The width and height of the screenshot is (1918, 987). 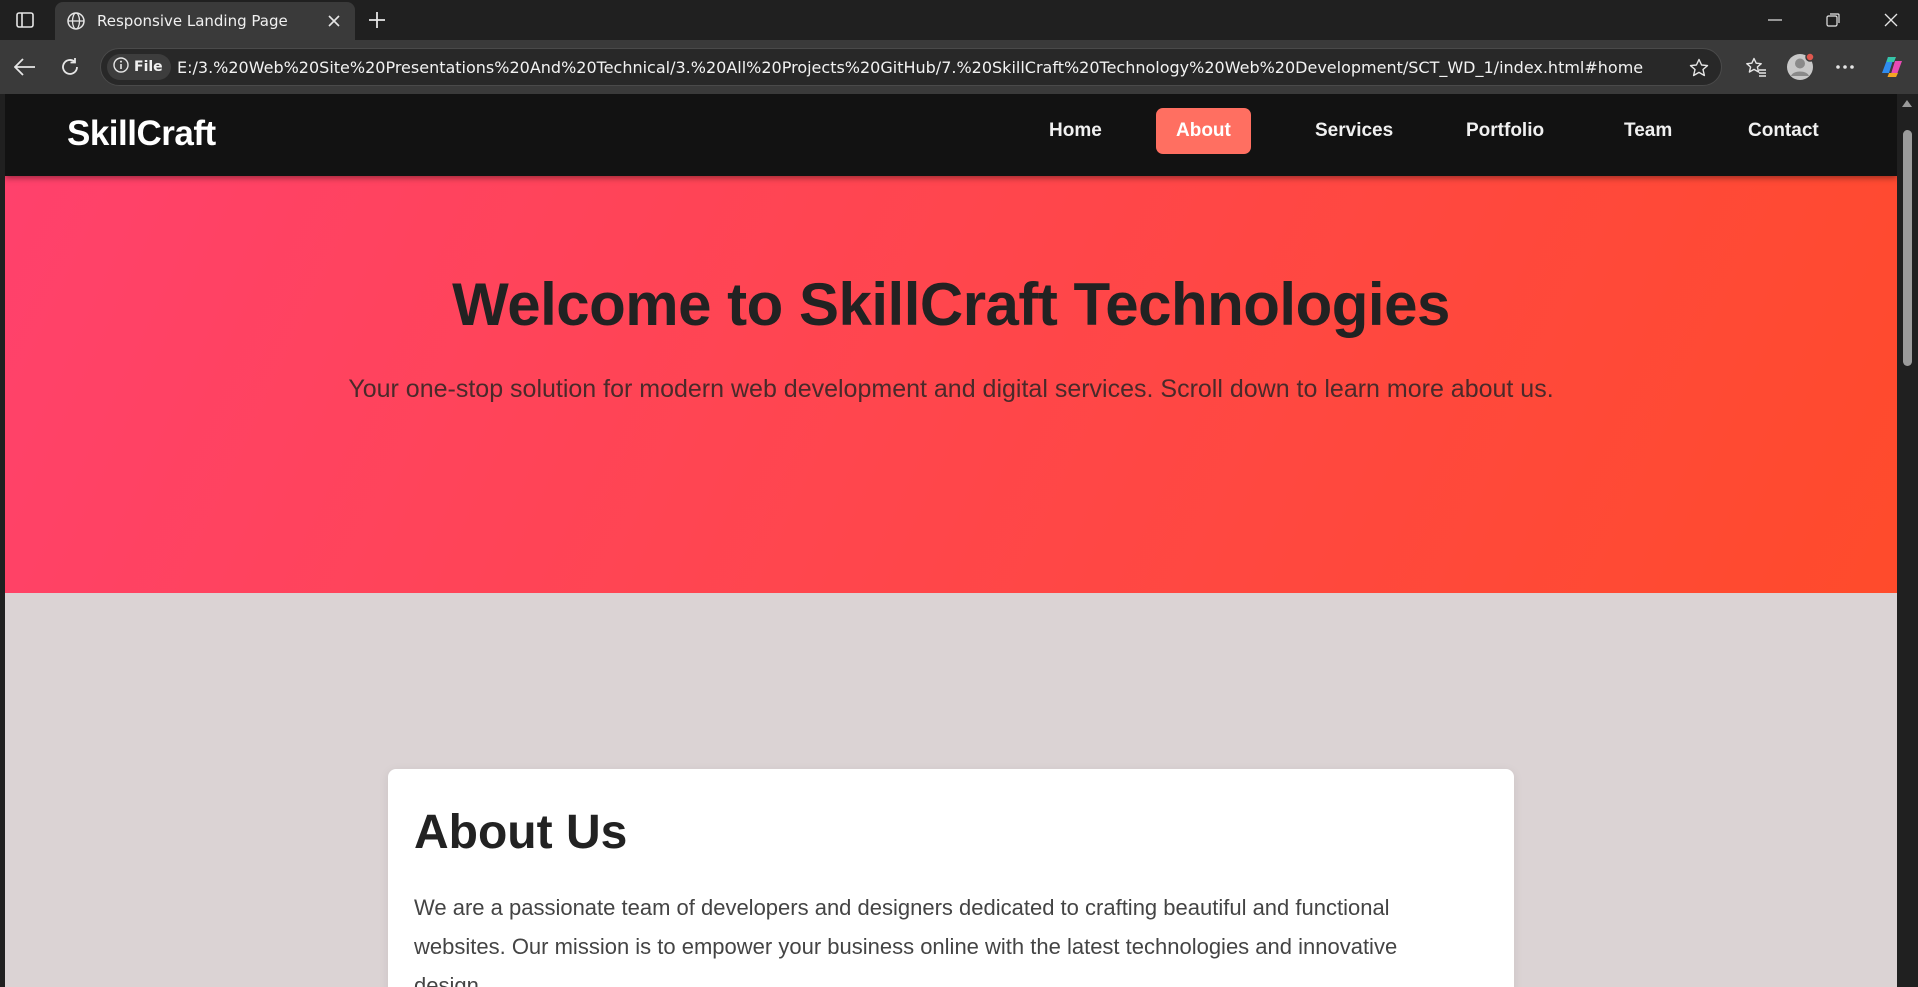 I want to click on star-icon, so click(x=1699, y=68).